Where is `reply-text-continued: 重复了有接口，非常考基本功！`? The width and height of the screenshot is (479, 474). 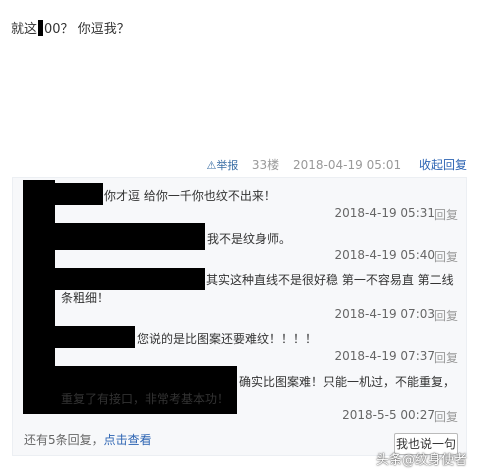 reply-text-continued: 重复了有接口，非常考基本功！ is located at coordinates (145, 399).